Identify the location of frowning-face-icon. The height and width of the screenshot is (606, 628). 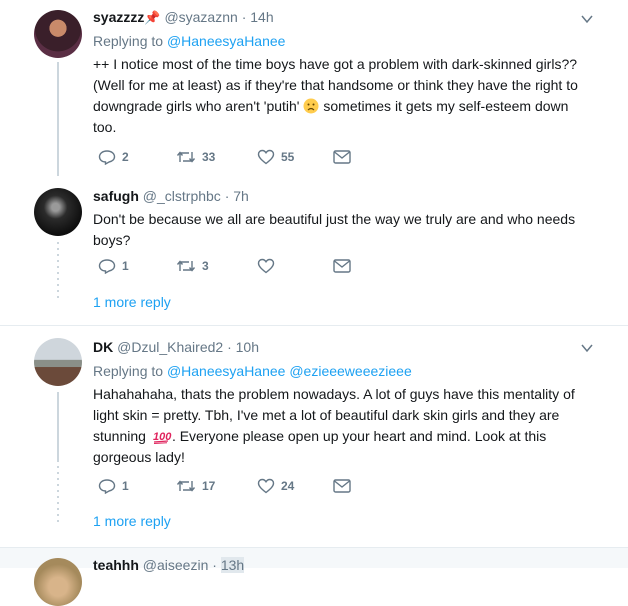
(311, 106).